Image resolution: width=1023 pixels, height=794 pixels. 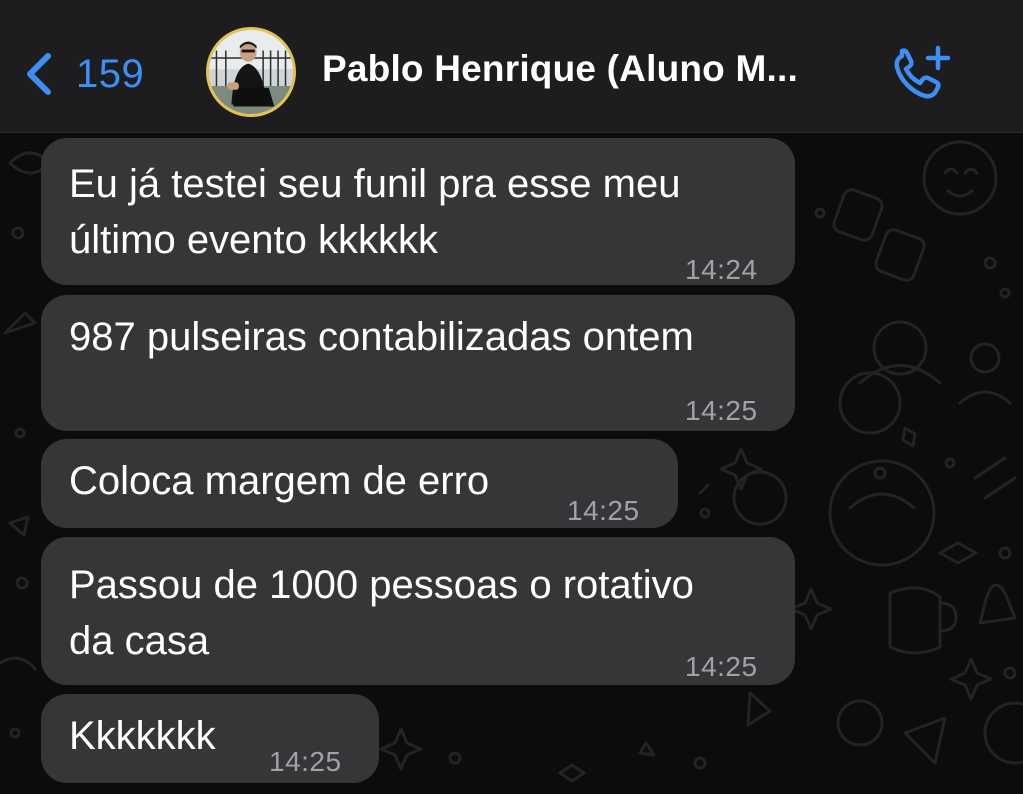 I want to click on add-call-button, so click(x=923, y=74).